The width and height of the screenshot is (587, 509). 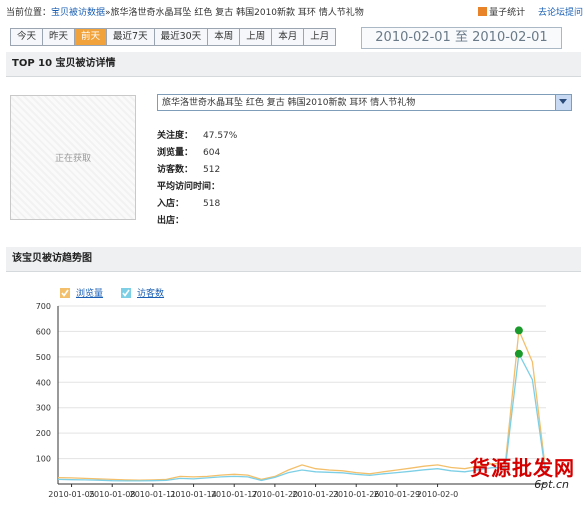 What do you see at coordinates (43, 408) in the screenshot?
I see `y-tick-label: 300` at bounding box center [43, 408].